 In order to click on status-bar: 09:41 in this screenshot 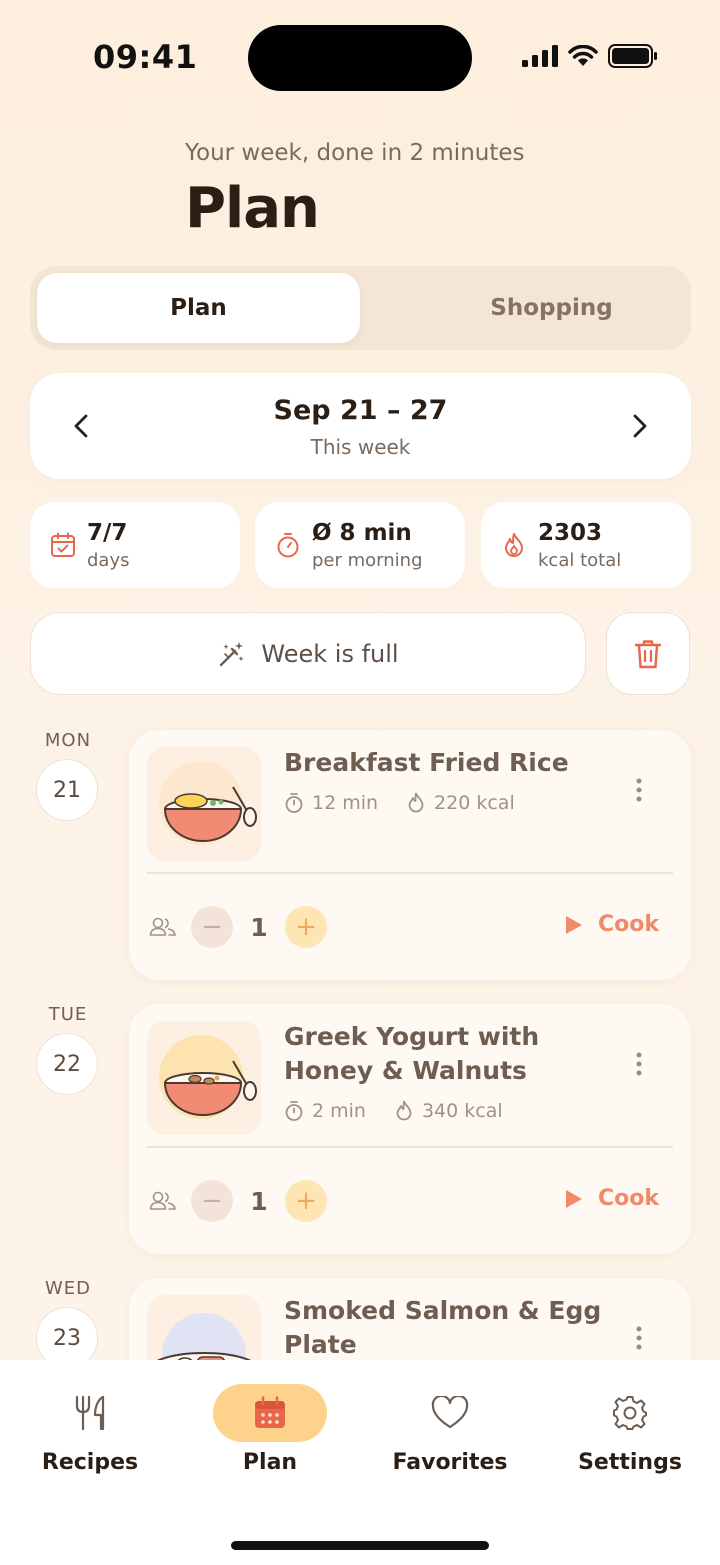, I will do `click(360, 57)`.